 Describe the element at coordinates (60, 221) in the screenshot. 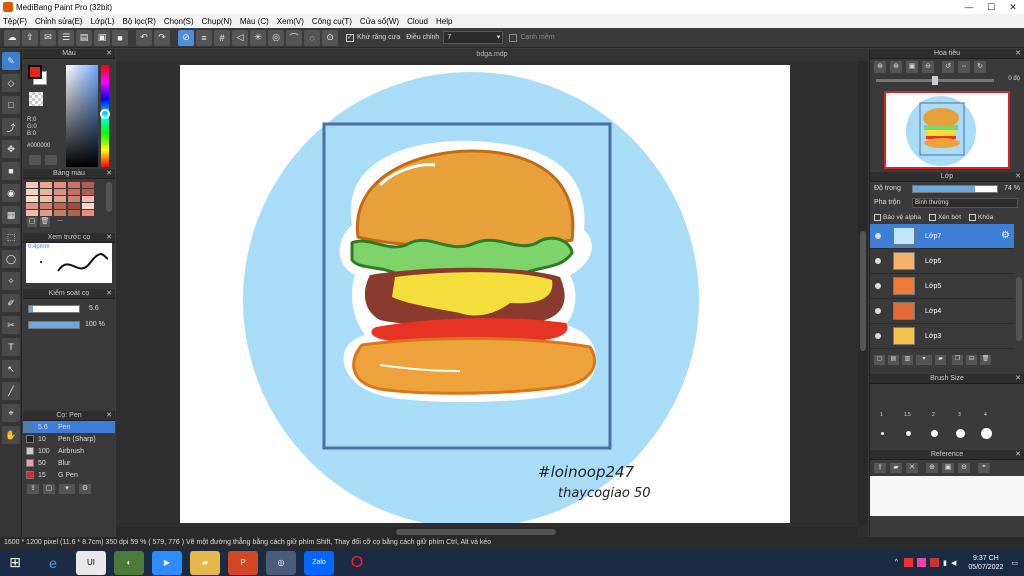

I see `palette-more: ---` at that location.